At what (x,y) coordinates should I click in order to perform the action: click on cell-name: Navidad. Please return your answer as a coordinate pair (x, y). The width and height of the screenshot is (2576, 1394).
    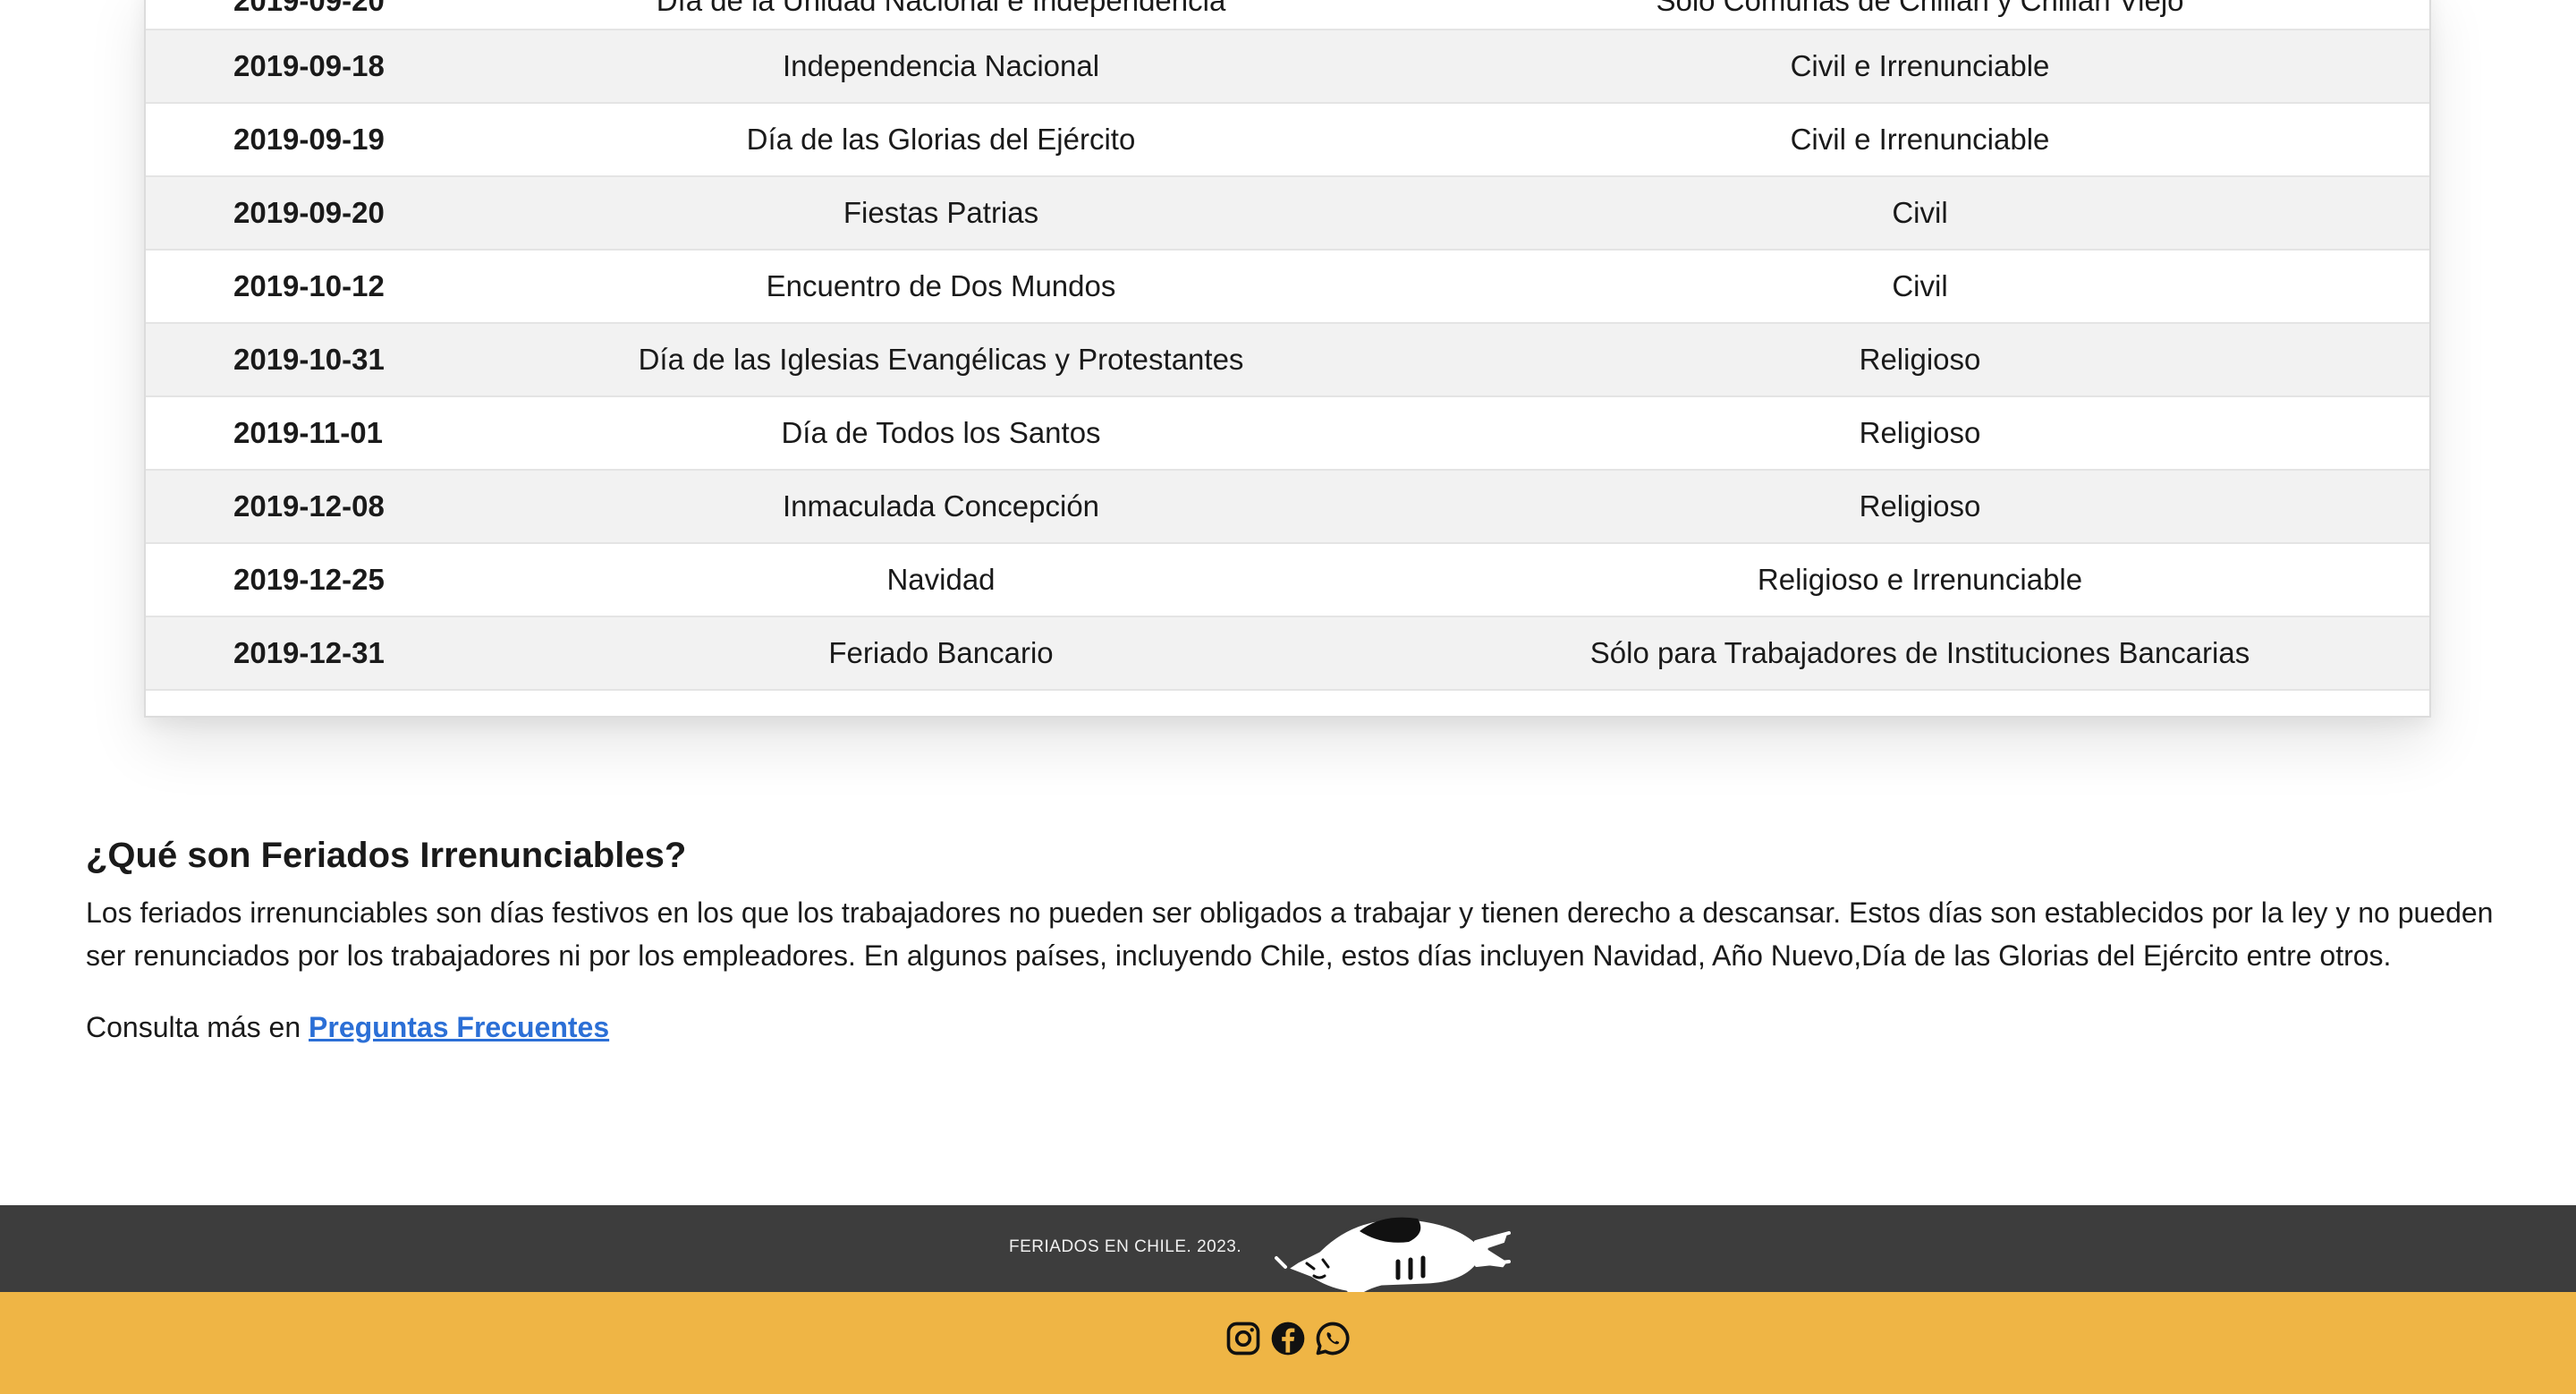
    Looking at the image, I should click on (941, 580).